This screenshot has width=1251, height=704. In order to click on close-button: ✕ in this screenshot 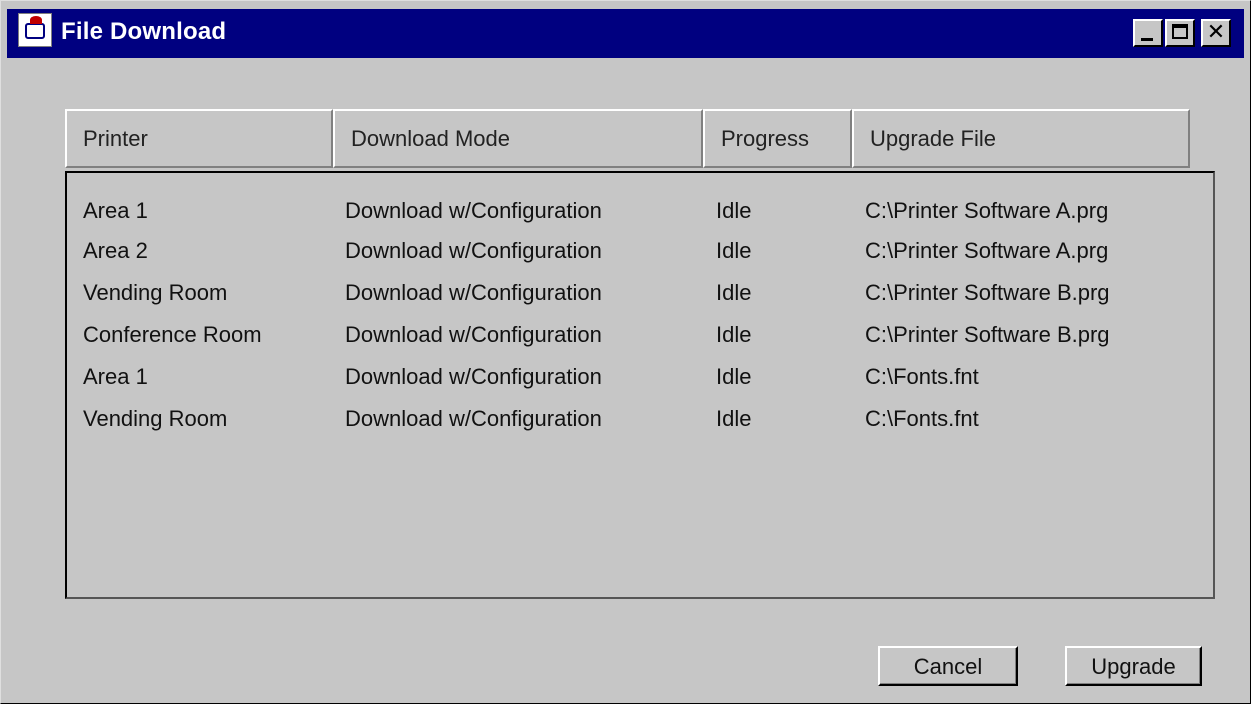, I will do `click(1216, 33)`.